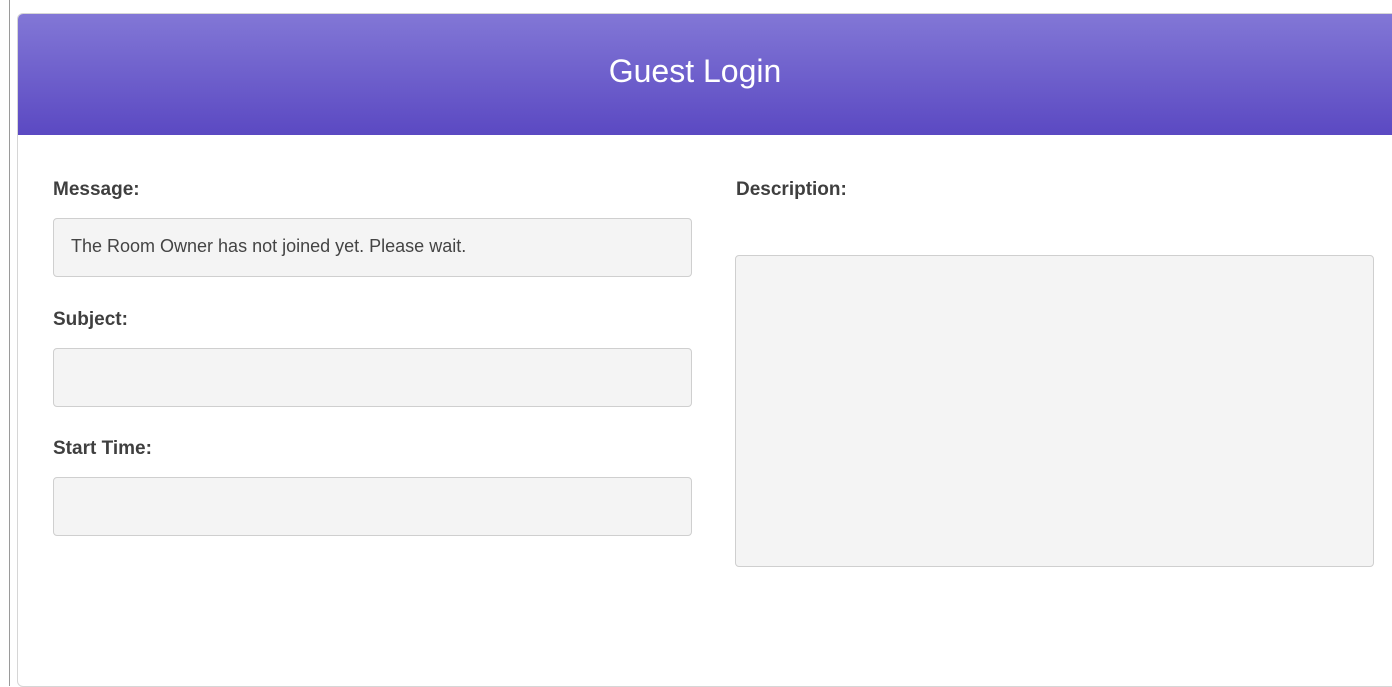  Describe the element at coordinates (695, 71) in the screenshot. I see `page-title: Guest Login` at that location.